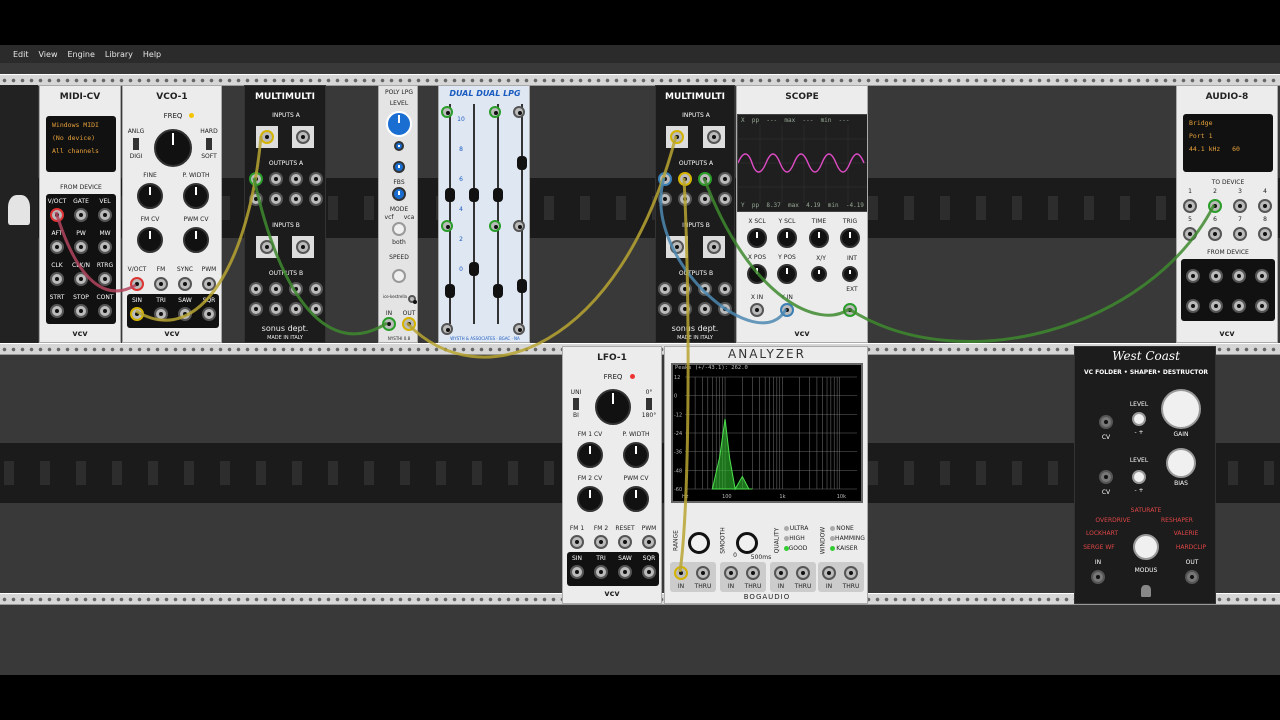 Image resolution: width=1280 pixels, height=720 pixels. I want to click on time-knob, so click(819, 238).